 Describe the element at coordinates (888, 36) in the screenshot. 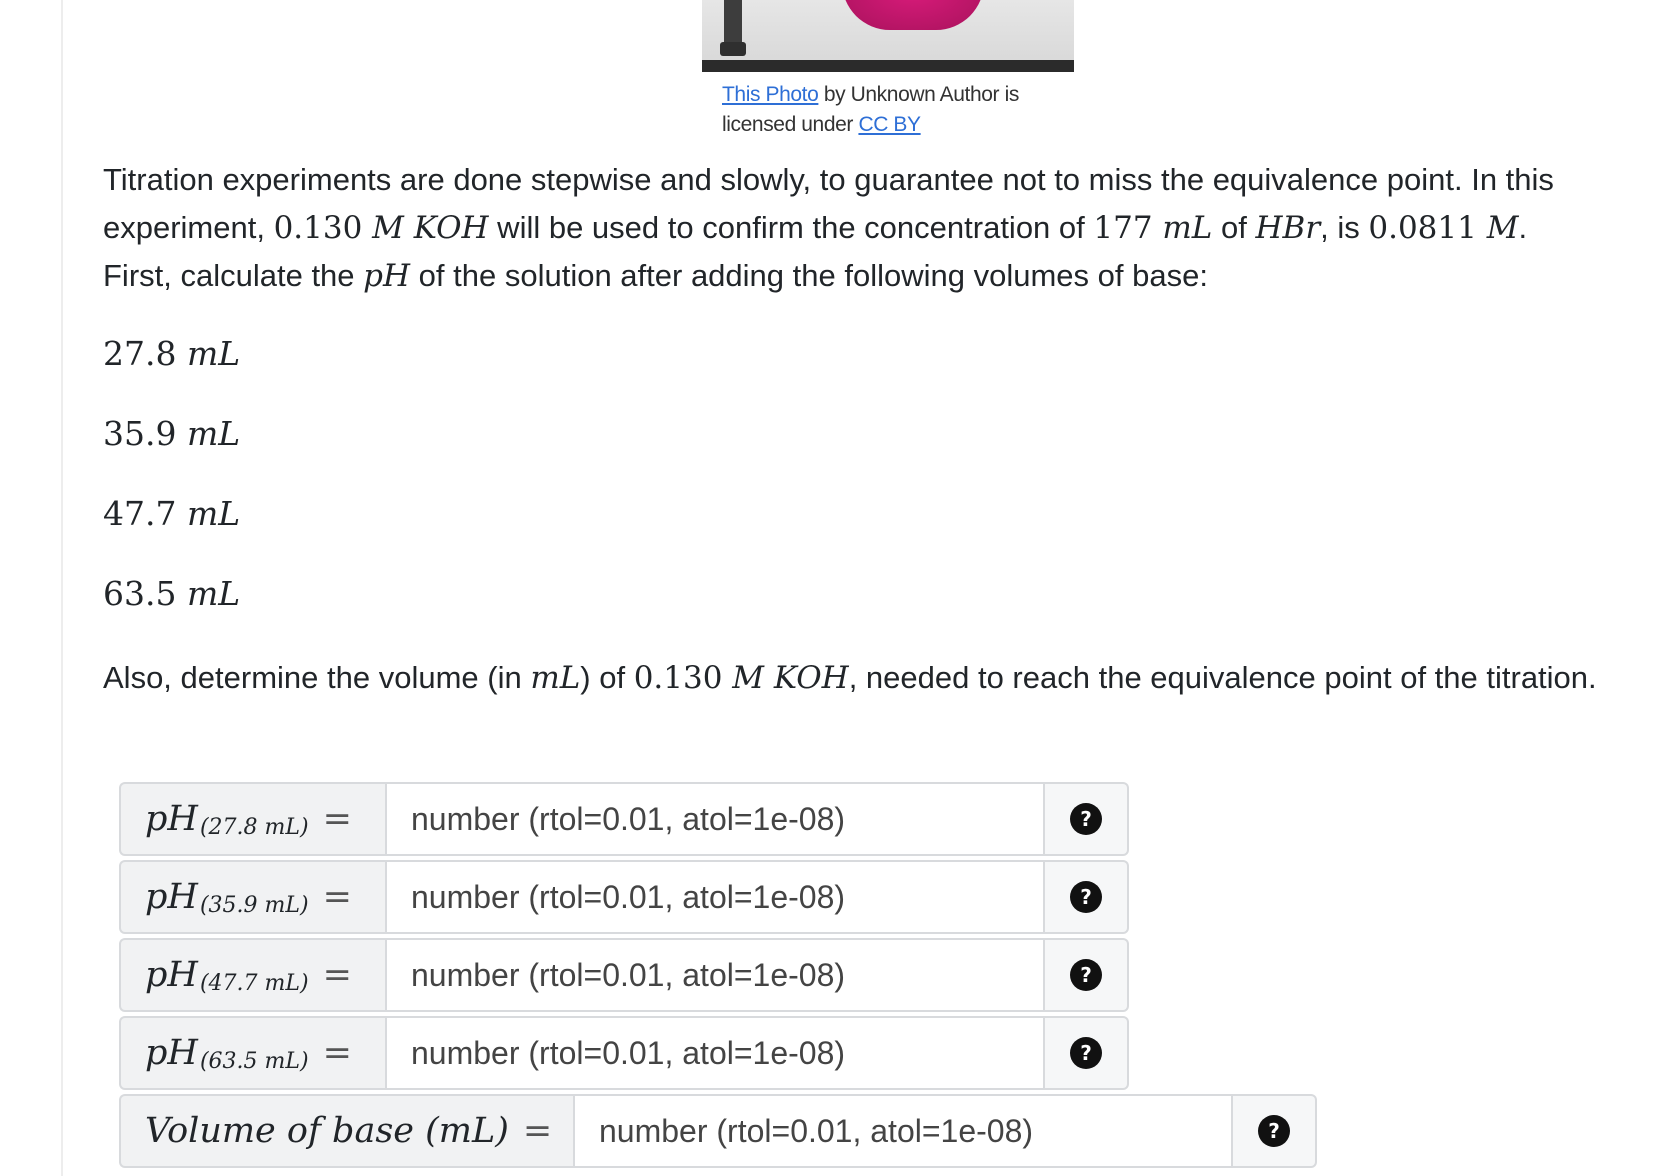

I see `titration-photo` at that location.